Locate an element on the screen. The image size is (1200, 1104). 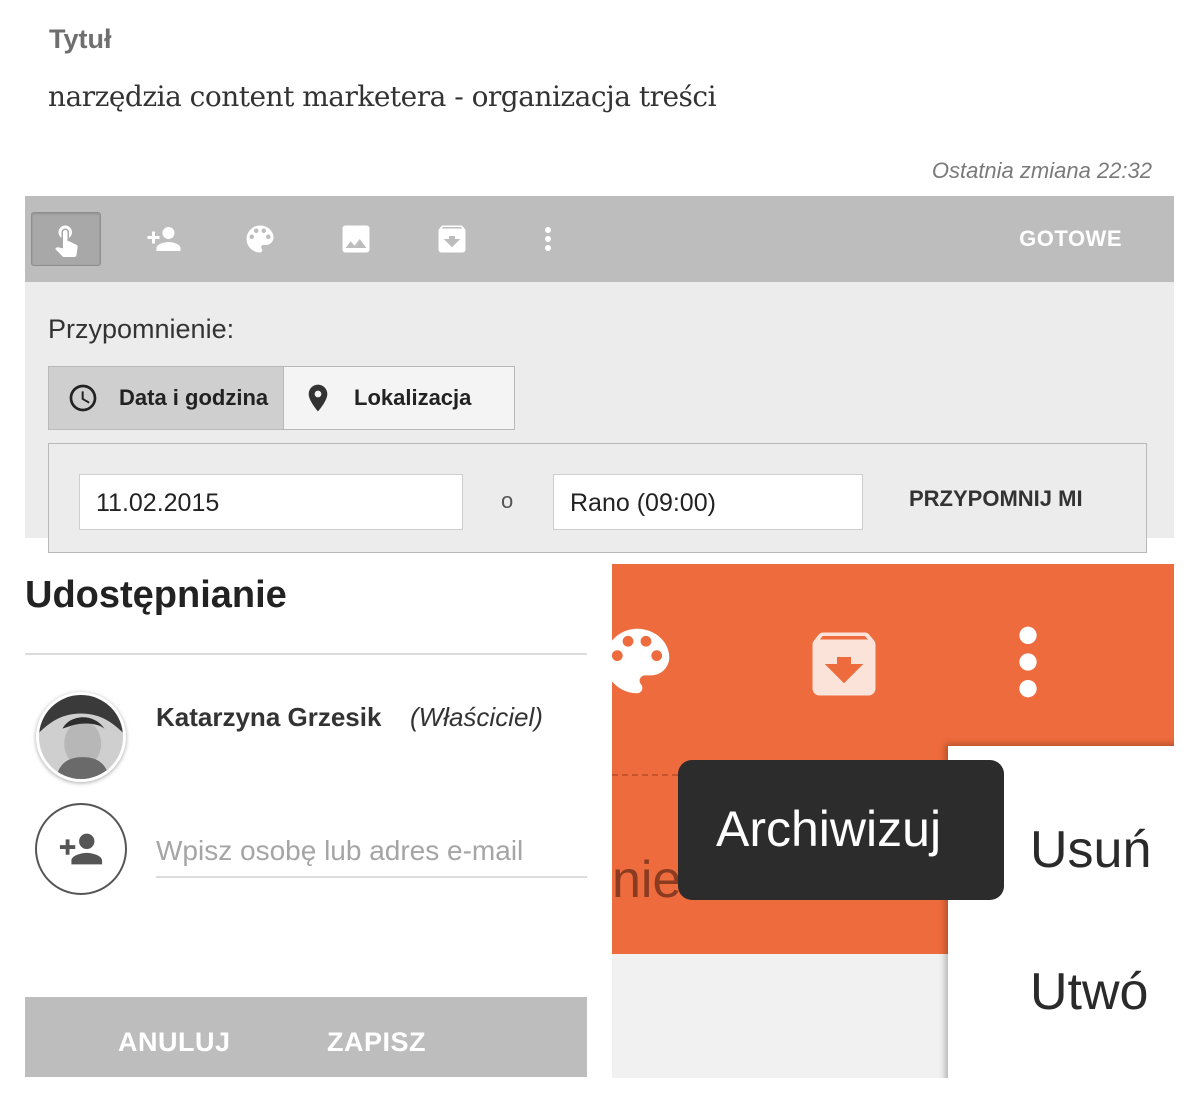
reminder-time-field: Rano (09:00) is located at coordinates (708, 502).